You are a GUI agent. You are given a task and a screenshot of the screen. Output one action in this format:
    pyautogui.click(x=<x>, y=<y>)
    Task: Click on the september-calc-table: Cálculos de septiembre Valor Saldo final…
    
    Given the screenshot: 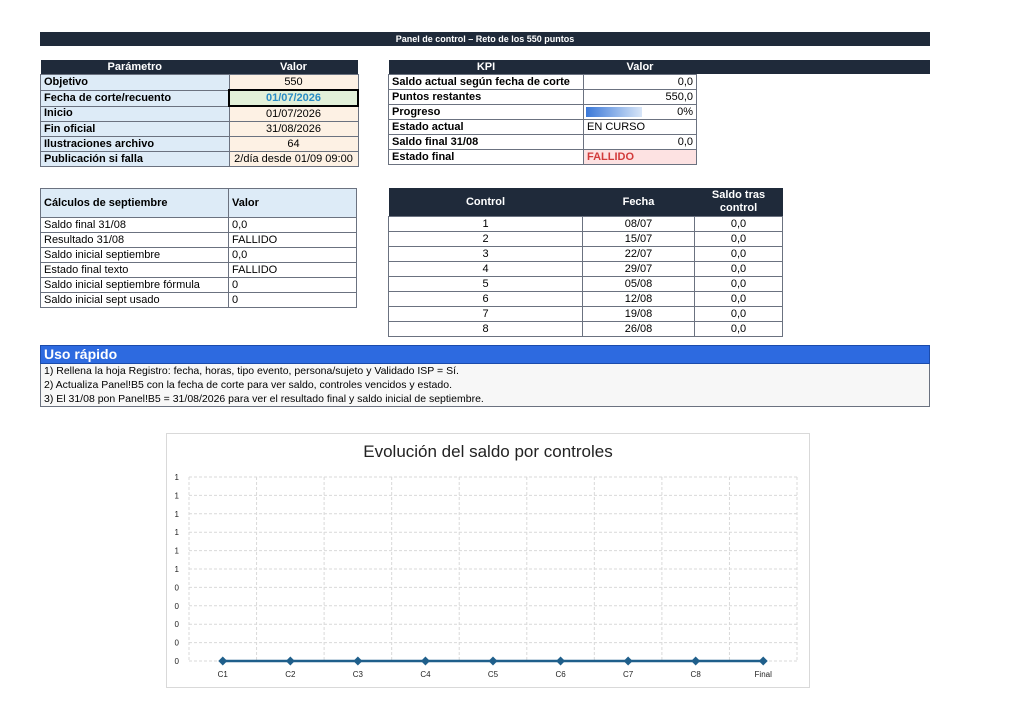 What is the action you would take?
    pyautogui.click(x=198, y=248)
    